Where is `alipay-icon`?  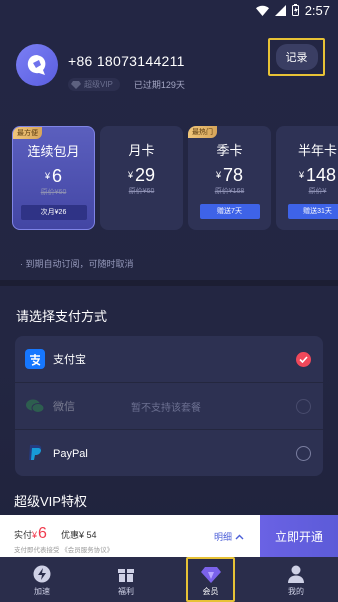 alipay-icon is located at coordinates (35, 359).